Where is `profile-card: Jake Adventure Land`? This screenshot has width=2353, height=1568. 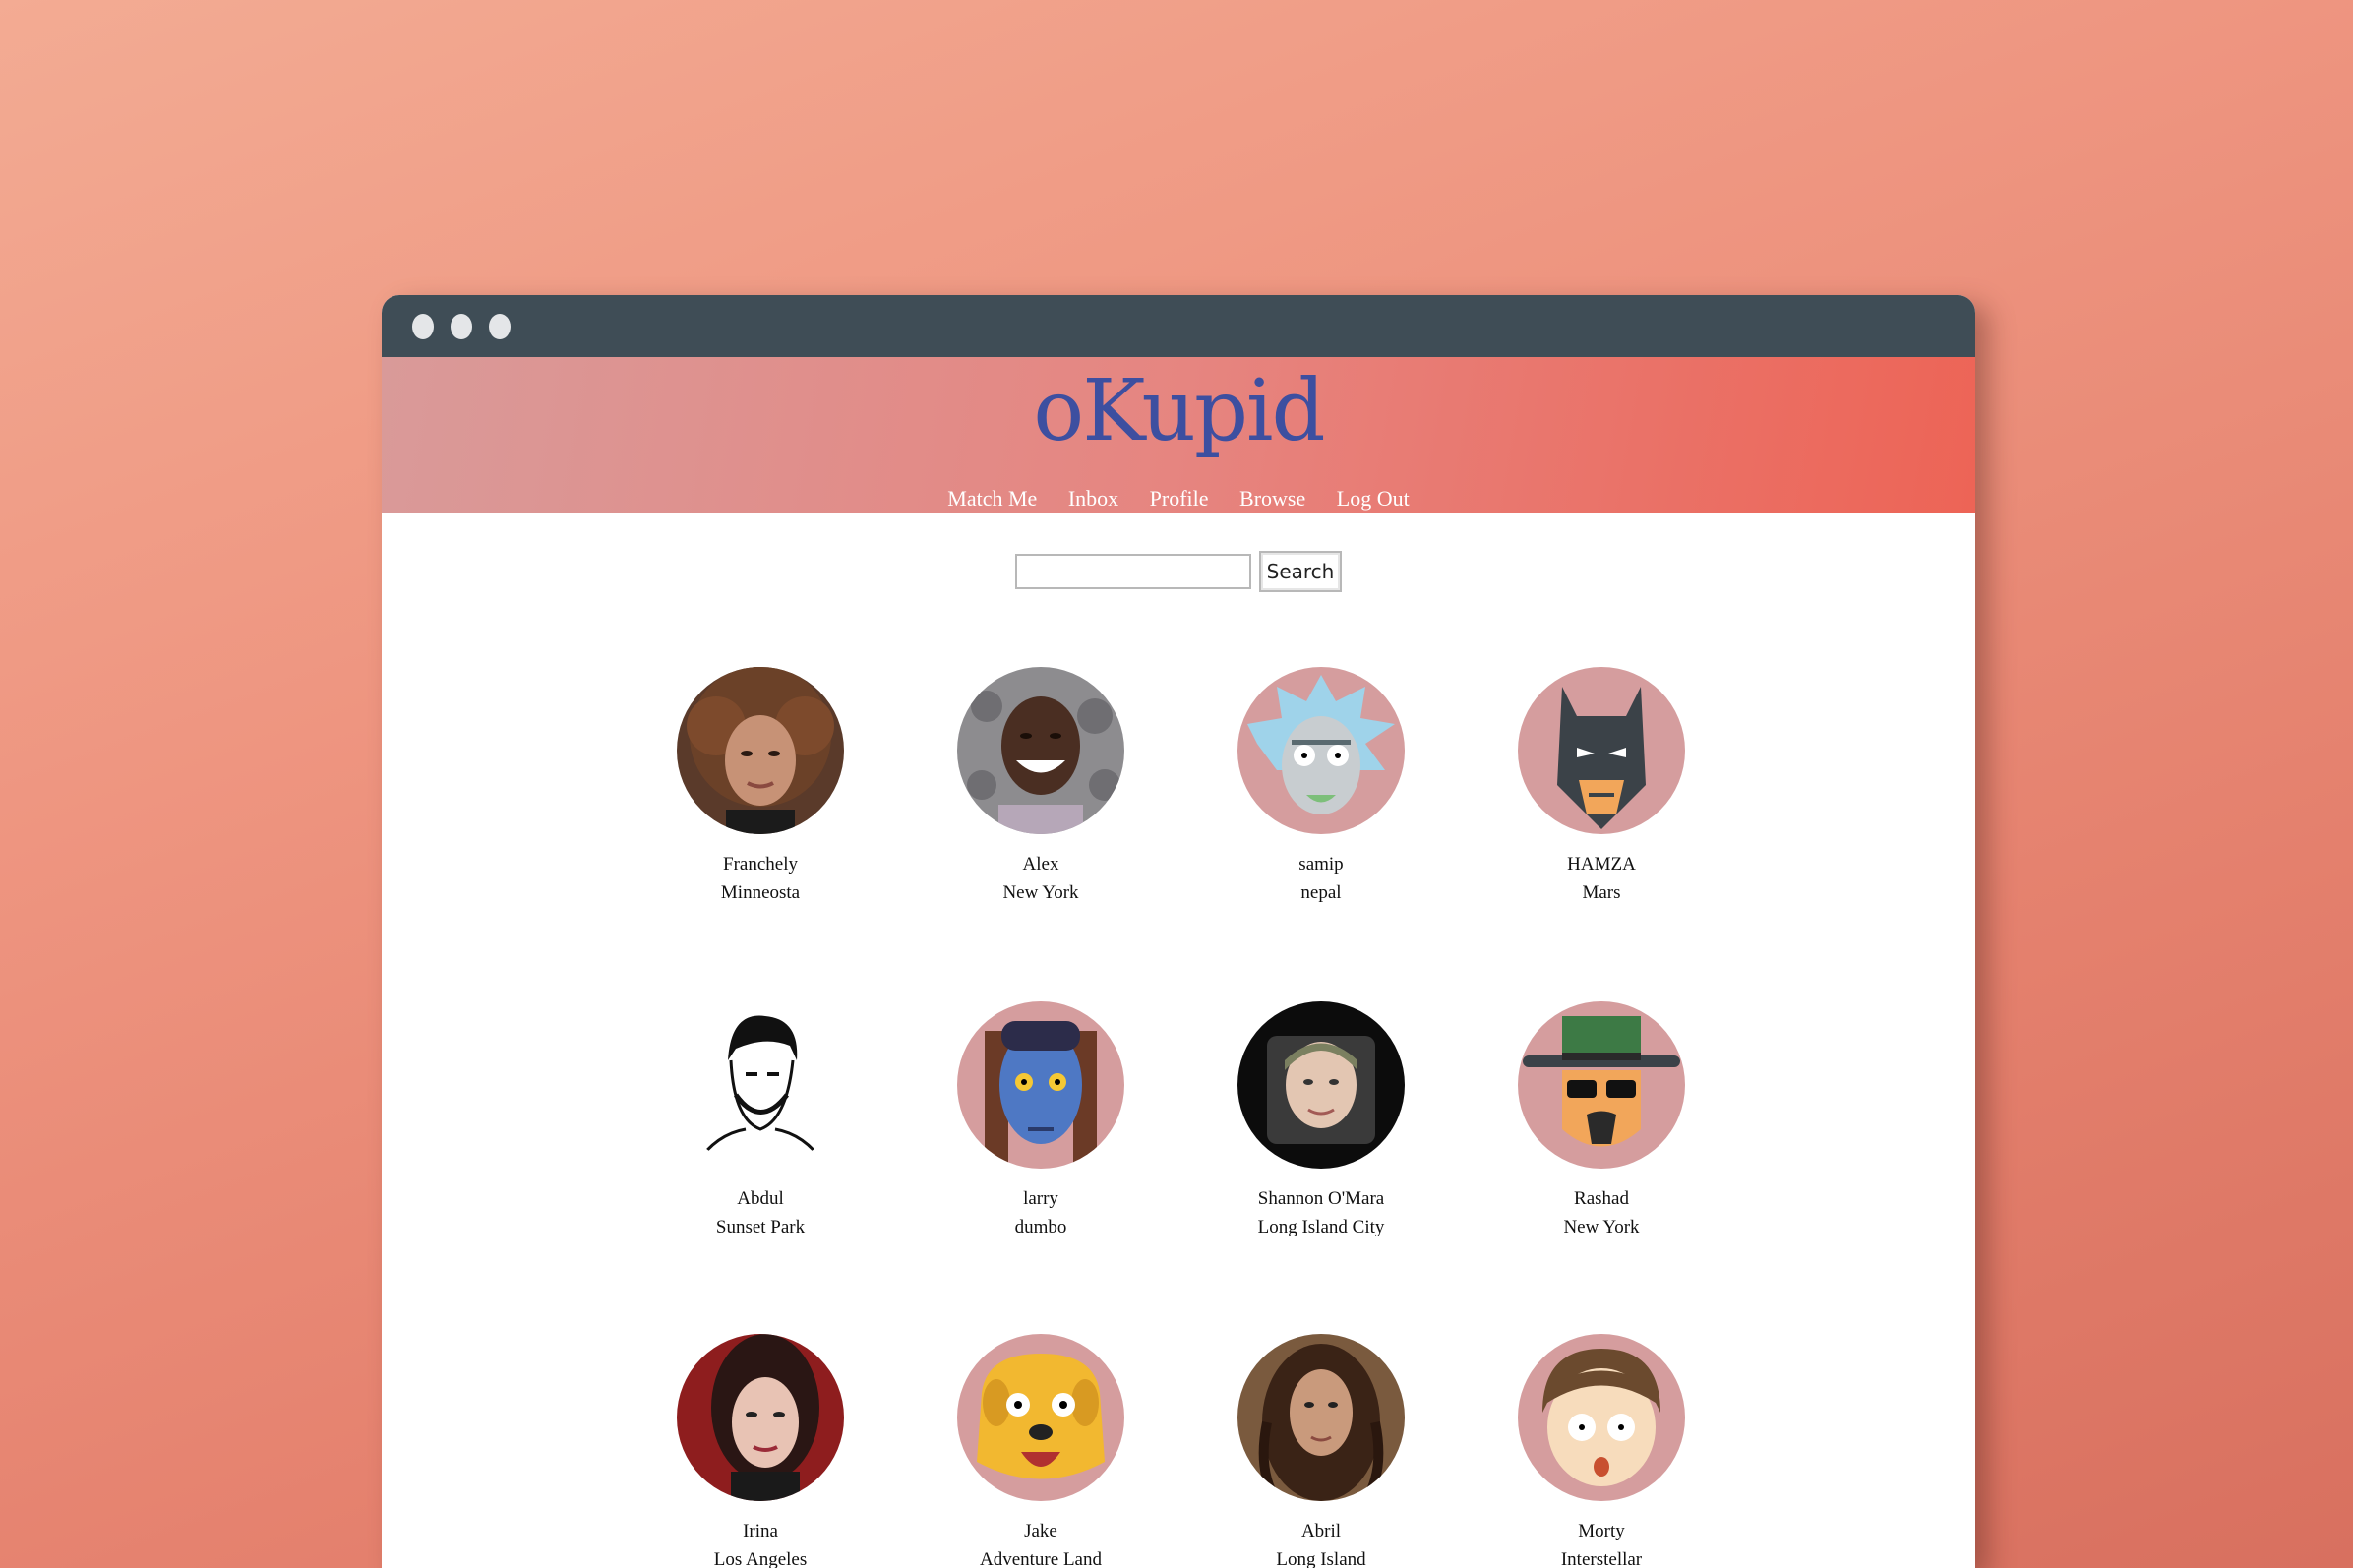 profile-card: Jake Adventure Land is located at coordinates (1041, 1451).